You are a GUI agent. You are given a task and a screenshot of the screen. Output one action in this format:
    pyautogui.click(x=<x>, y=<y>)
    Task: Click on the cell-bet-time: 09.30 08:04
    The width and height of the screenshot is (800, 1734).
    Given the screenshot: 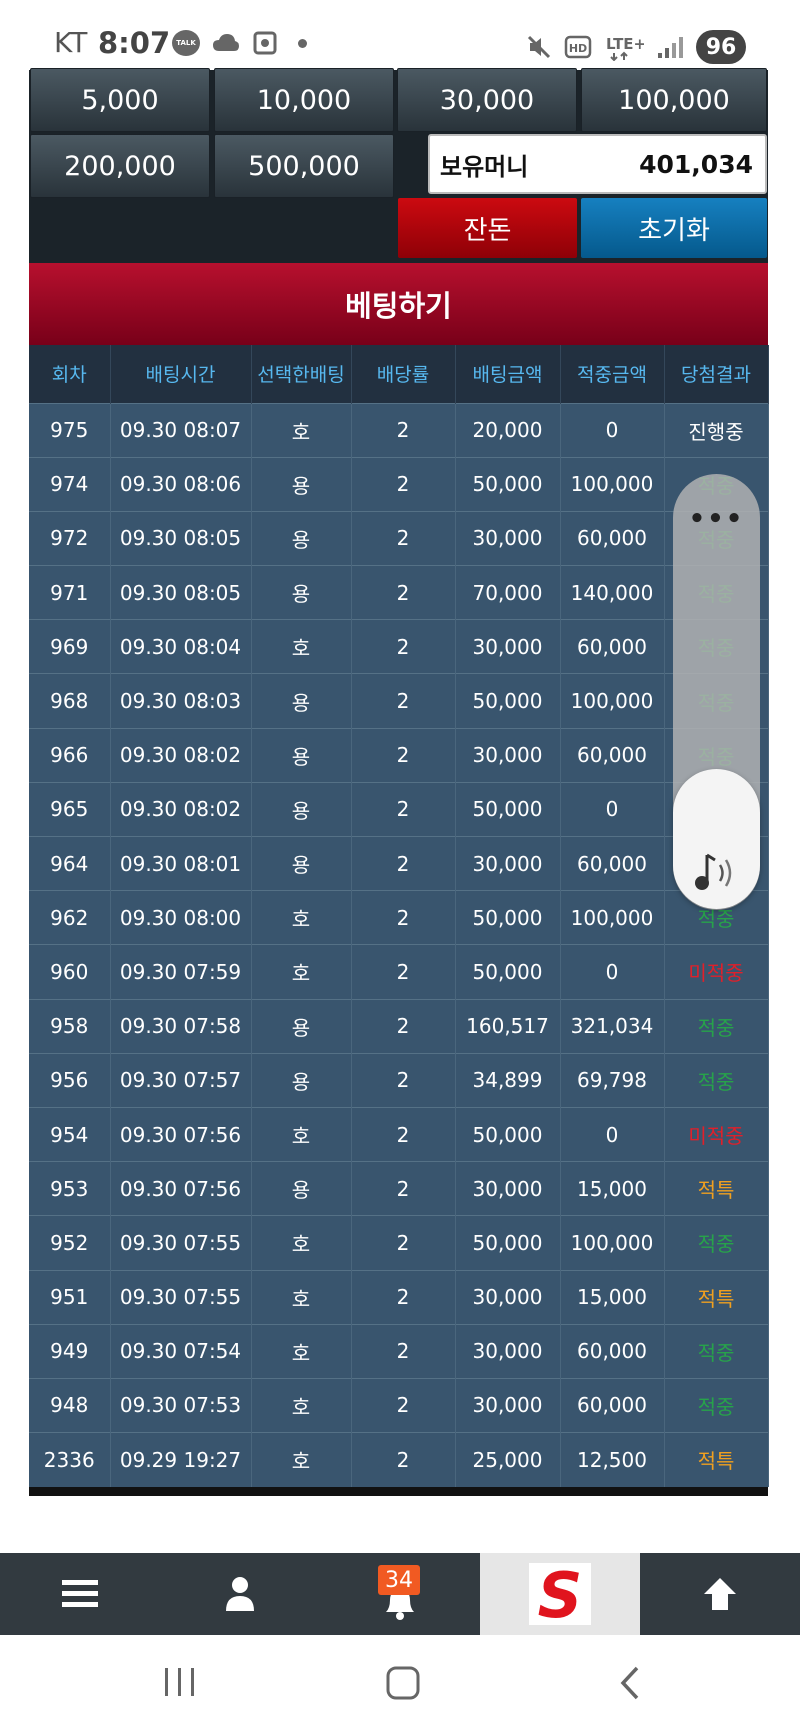 What is the action you would take?
    pyautogui.click(x=181, y=646)
    